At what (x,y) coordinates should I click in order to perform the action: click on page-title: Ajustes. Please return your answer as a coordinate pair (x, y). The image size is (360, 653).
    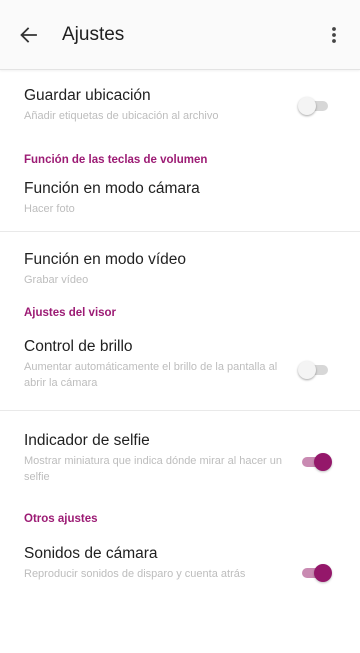
    Looking at the image, I should click on (93, 34).